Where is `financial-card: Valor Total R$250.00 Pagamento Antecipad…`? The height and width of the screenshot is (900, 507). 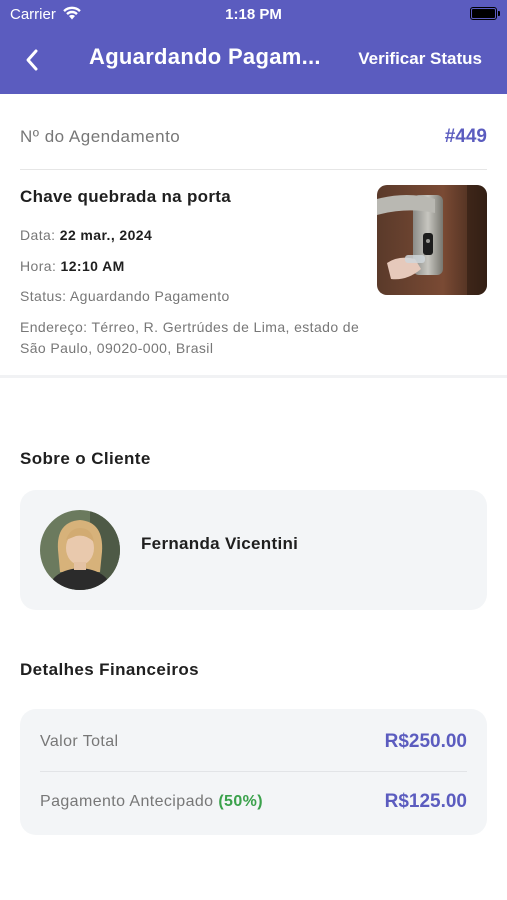 financial-card: Valor Total R$250.00 Pagamento Antecipad… is located at coordinates (253, 772).